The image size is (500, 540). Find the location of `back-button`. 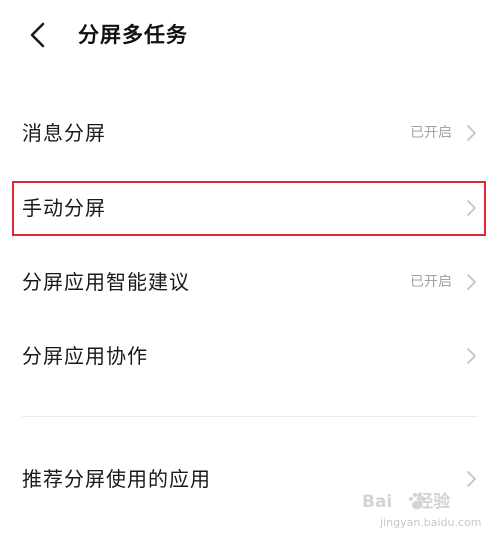

back-button is located at coordinates (39, 35).